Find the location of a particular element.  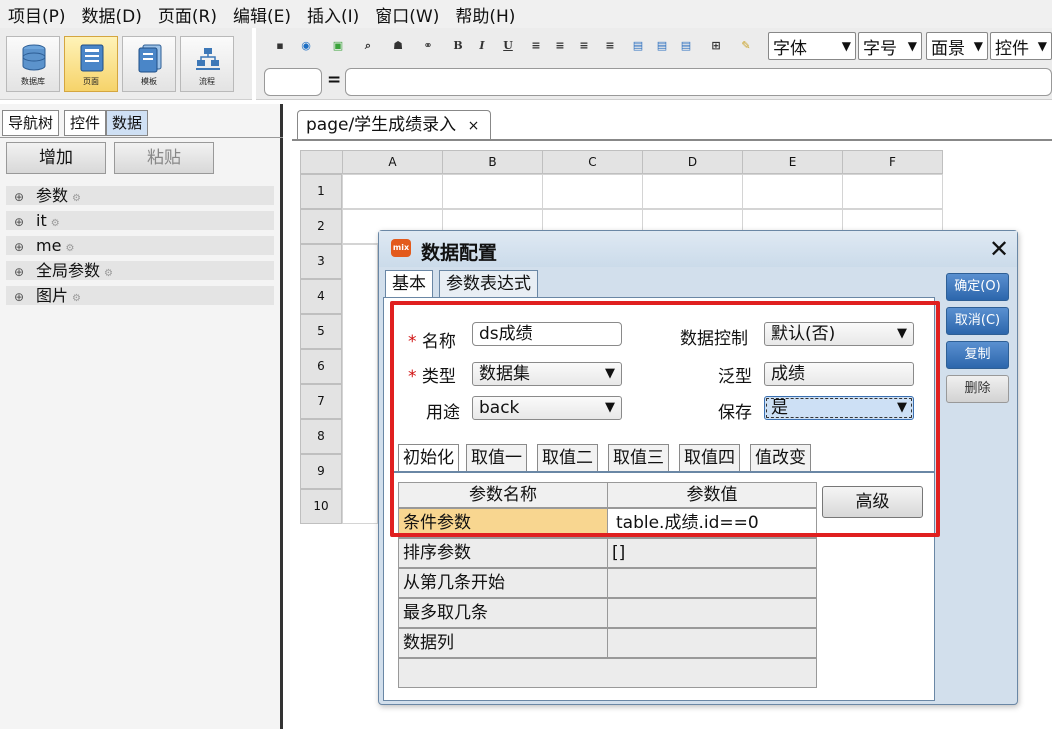

column-header: A is located at coordinates (392, 162).